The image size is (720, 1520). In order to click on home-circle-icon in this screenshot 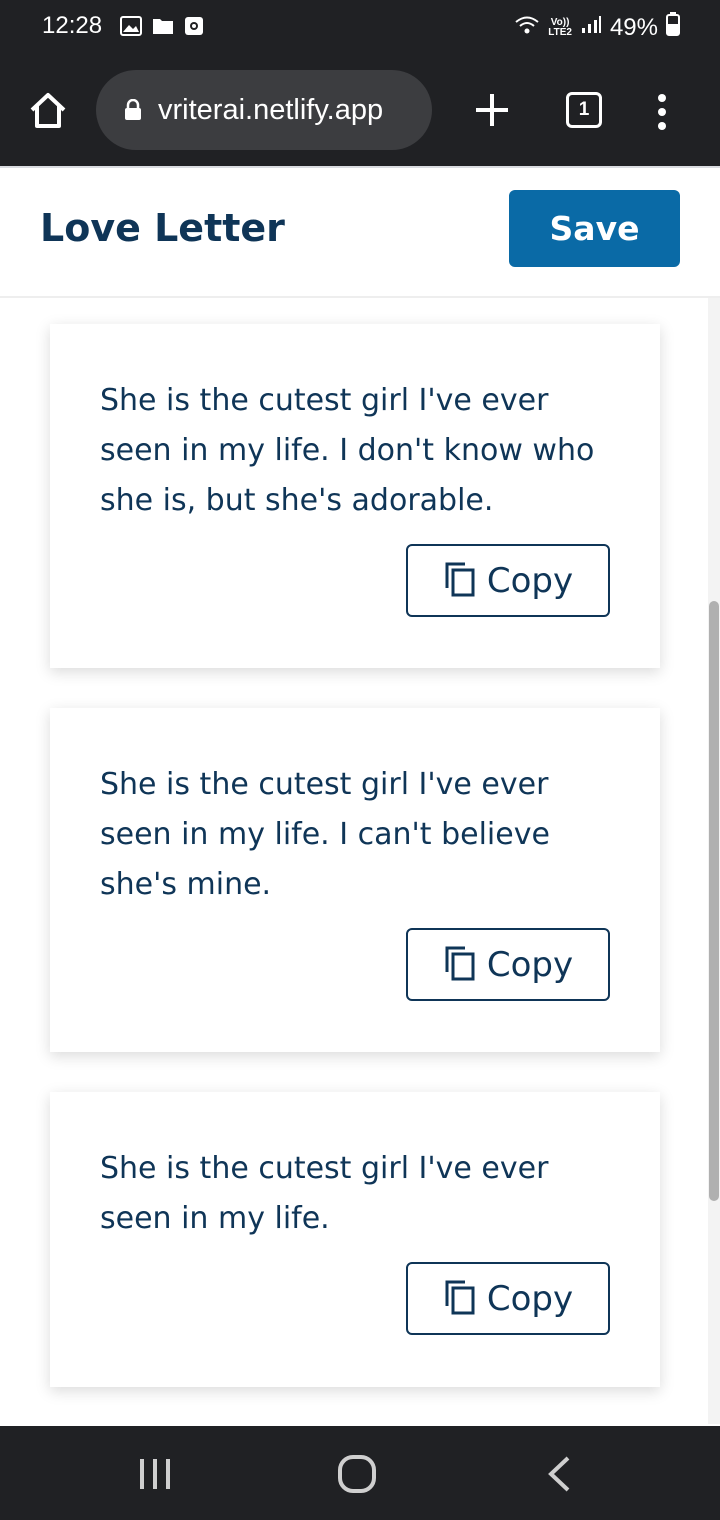, I will do `click(357, 1476)`.